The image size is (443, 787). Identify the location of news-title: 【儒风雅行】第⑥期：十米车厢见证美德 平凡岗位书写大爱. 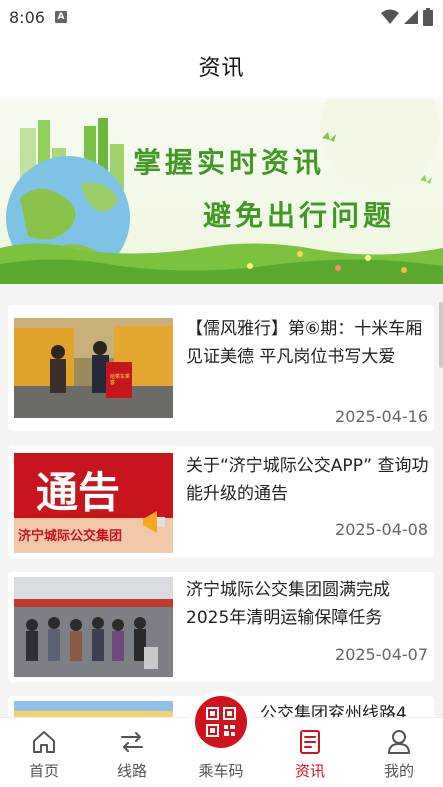
(304, 343).